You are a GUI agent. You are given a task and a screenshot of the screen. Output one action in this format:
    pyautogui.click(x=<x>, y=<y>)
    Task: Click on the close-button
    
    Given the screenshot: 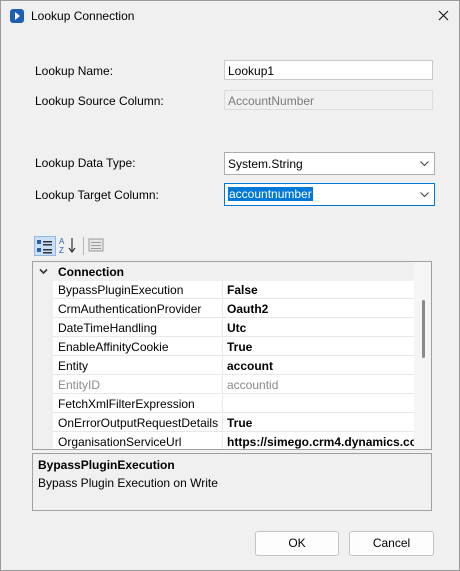 What is the action you would take?
    pyautogui.click(x=444, y=16)
    